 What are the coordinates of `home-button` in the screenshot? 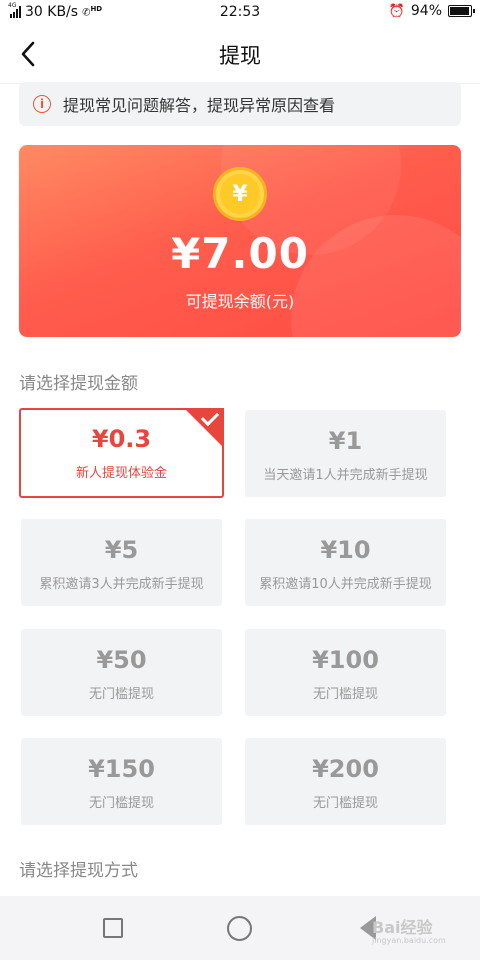 It's located at (239, 928).